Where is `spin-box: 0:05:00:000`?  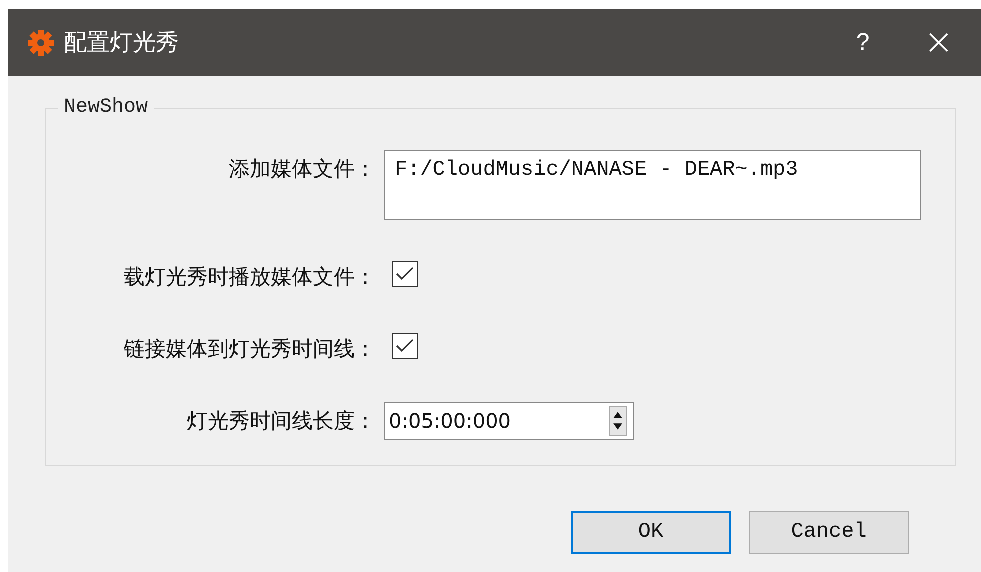 spin-box: 0:05:00:000 is located at coordinates (509, 421).